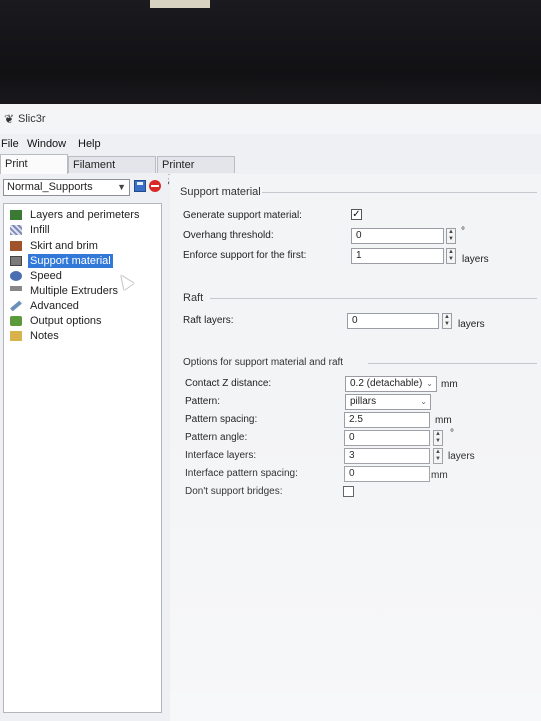 This screenshot has width=541, height=721. I want to click on dont-support-bridges-label: Don't support bridges:, so click(234, 491).